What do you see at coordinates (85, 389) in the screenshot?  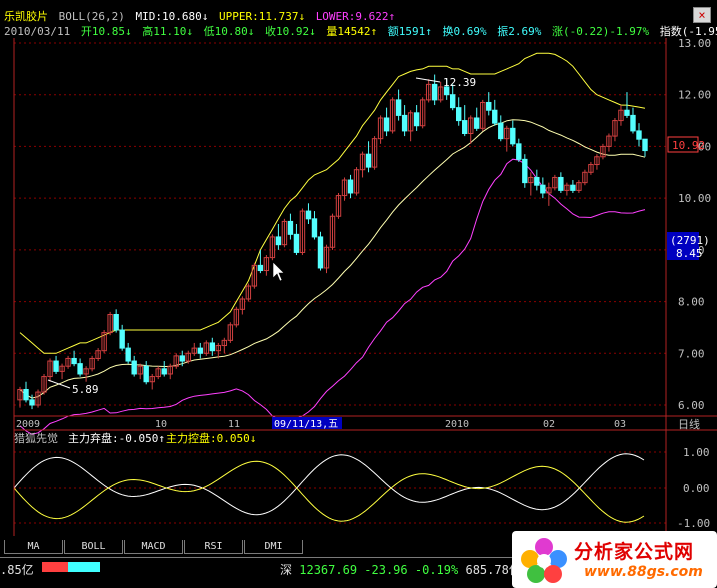 I see `low-annotation: 5.89` at bounding box center [85, 389].